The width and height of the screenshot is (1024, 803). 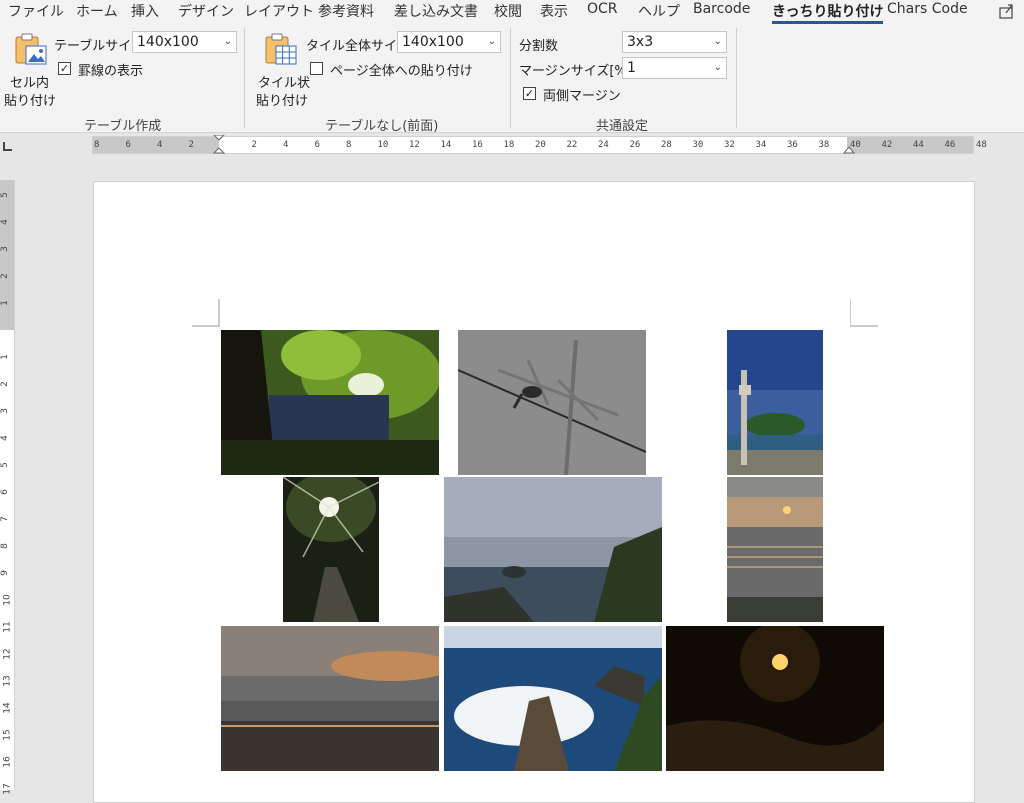 I want to click on ruler-tick-label: 7, so click(x=5, y=519).